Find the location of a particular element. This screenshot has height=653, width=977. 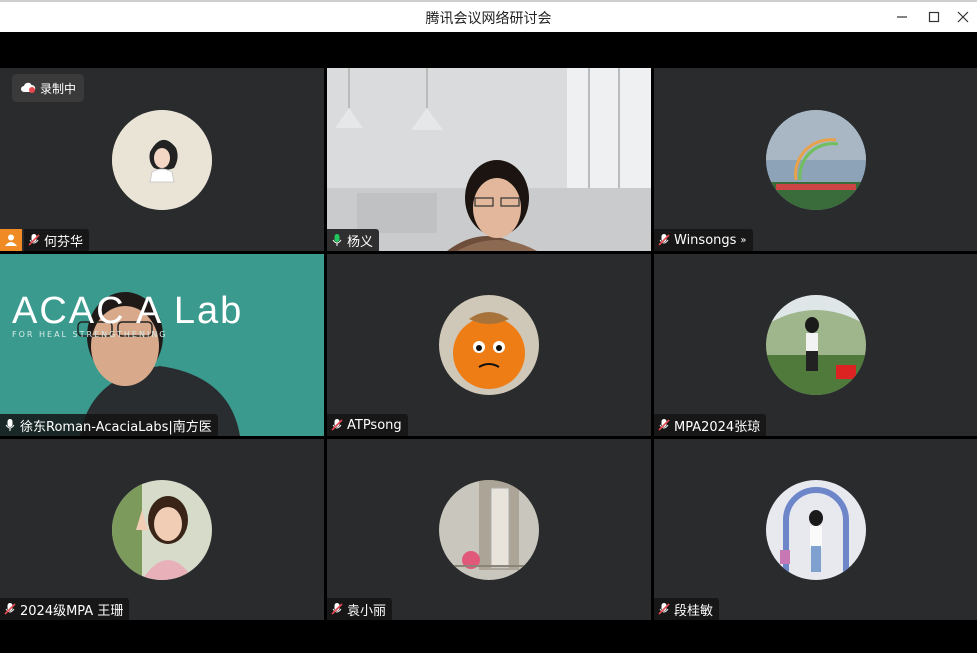

participant-nameplate: 袁小丽 is located at coordinates (360, 609).